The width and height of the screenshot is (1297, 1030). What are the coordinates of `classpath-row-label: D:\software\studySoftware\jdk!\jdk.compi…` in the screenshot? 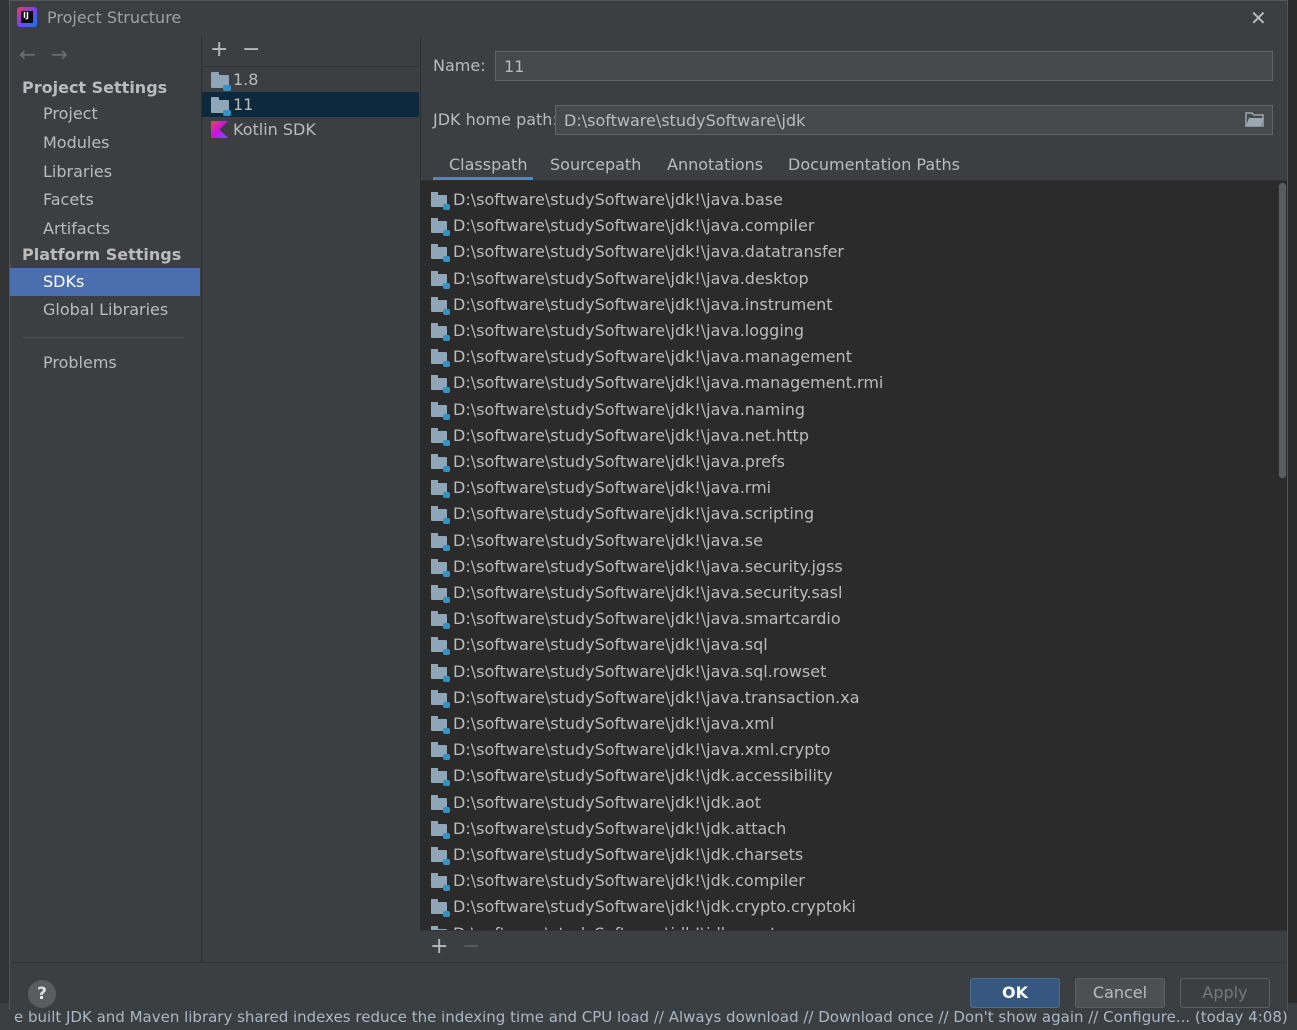 It's located at (629, 881).